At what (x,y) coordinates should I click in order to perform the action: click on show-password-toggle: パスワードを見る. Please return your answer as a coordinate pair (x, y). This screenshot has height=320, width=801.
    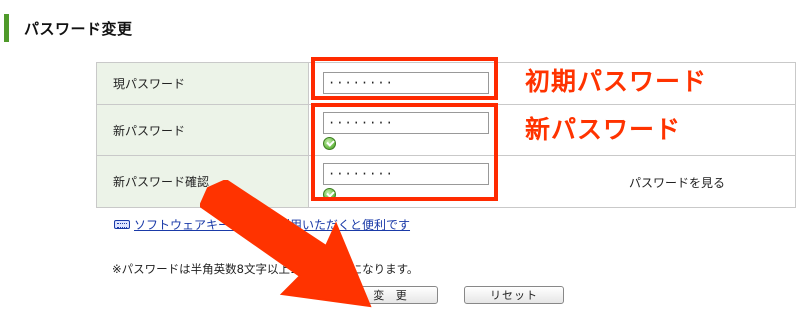
    Looking at the image, I should click on (677, 182).